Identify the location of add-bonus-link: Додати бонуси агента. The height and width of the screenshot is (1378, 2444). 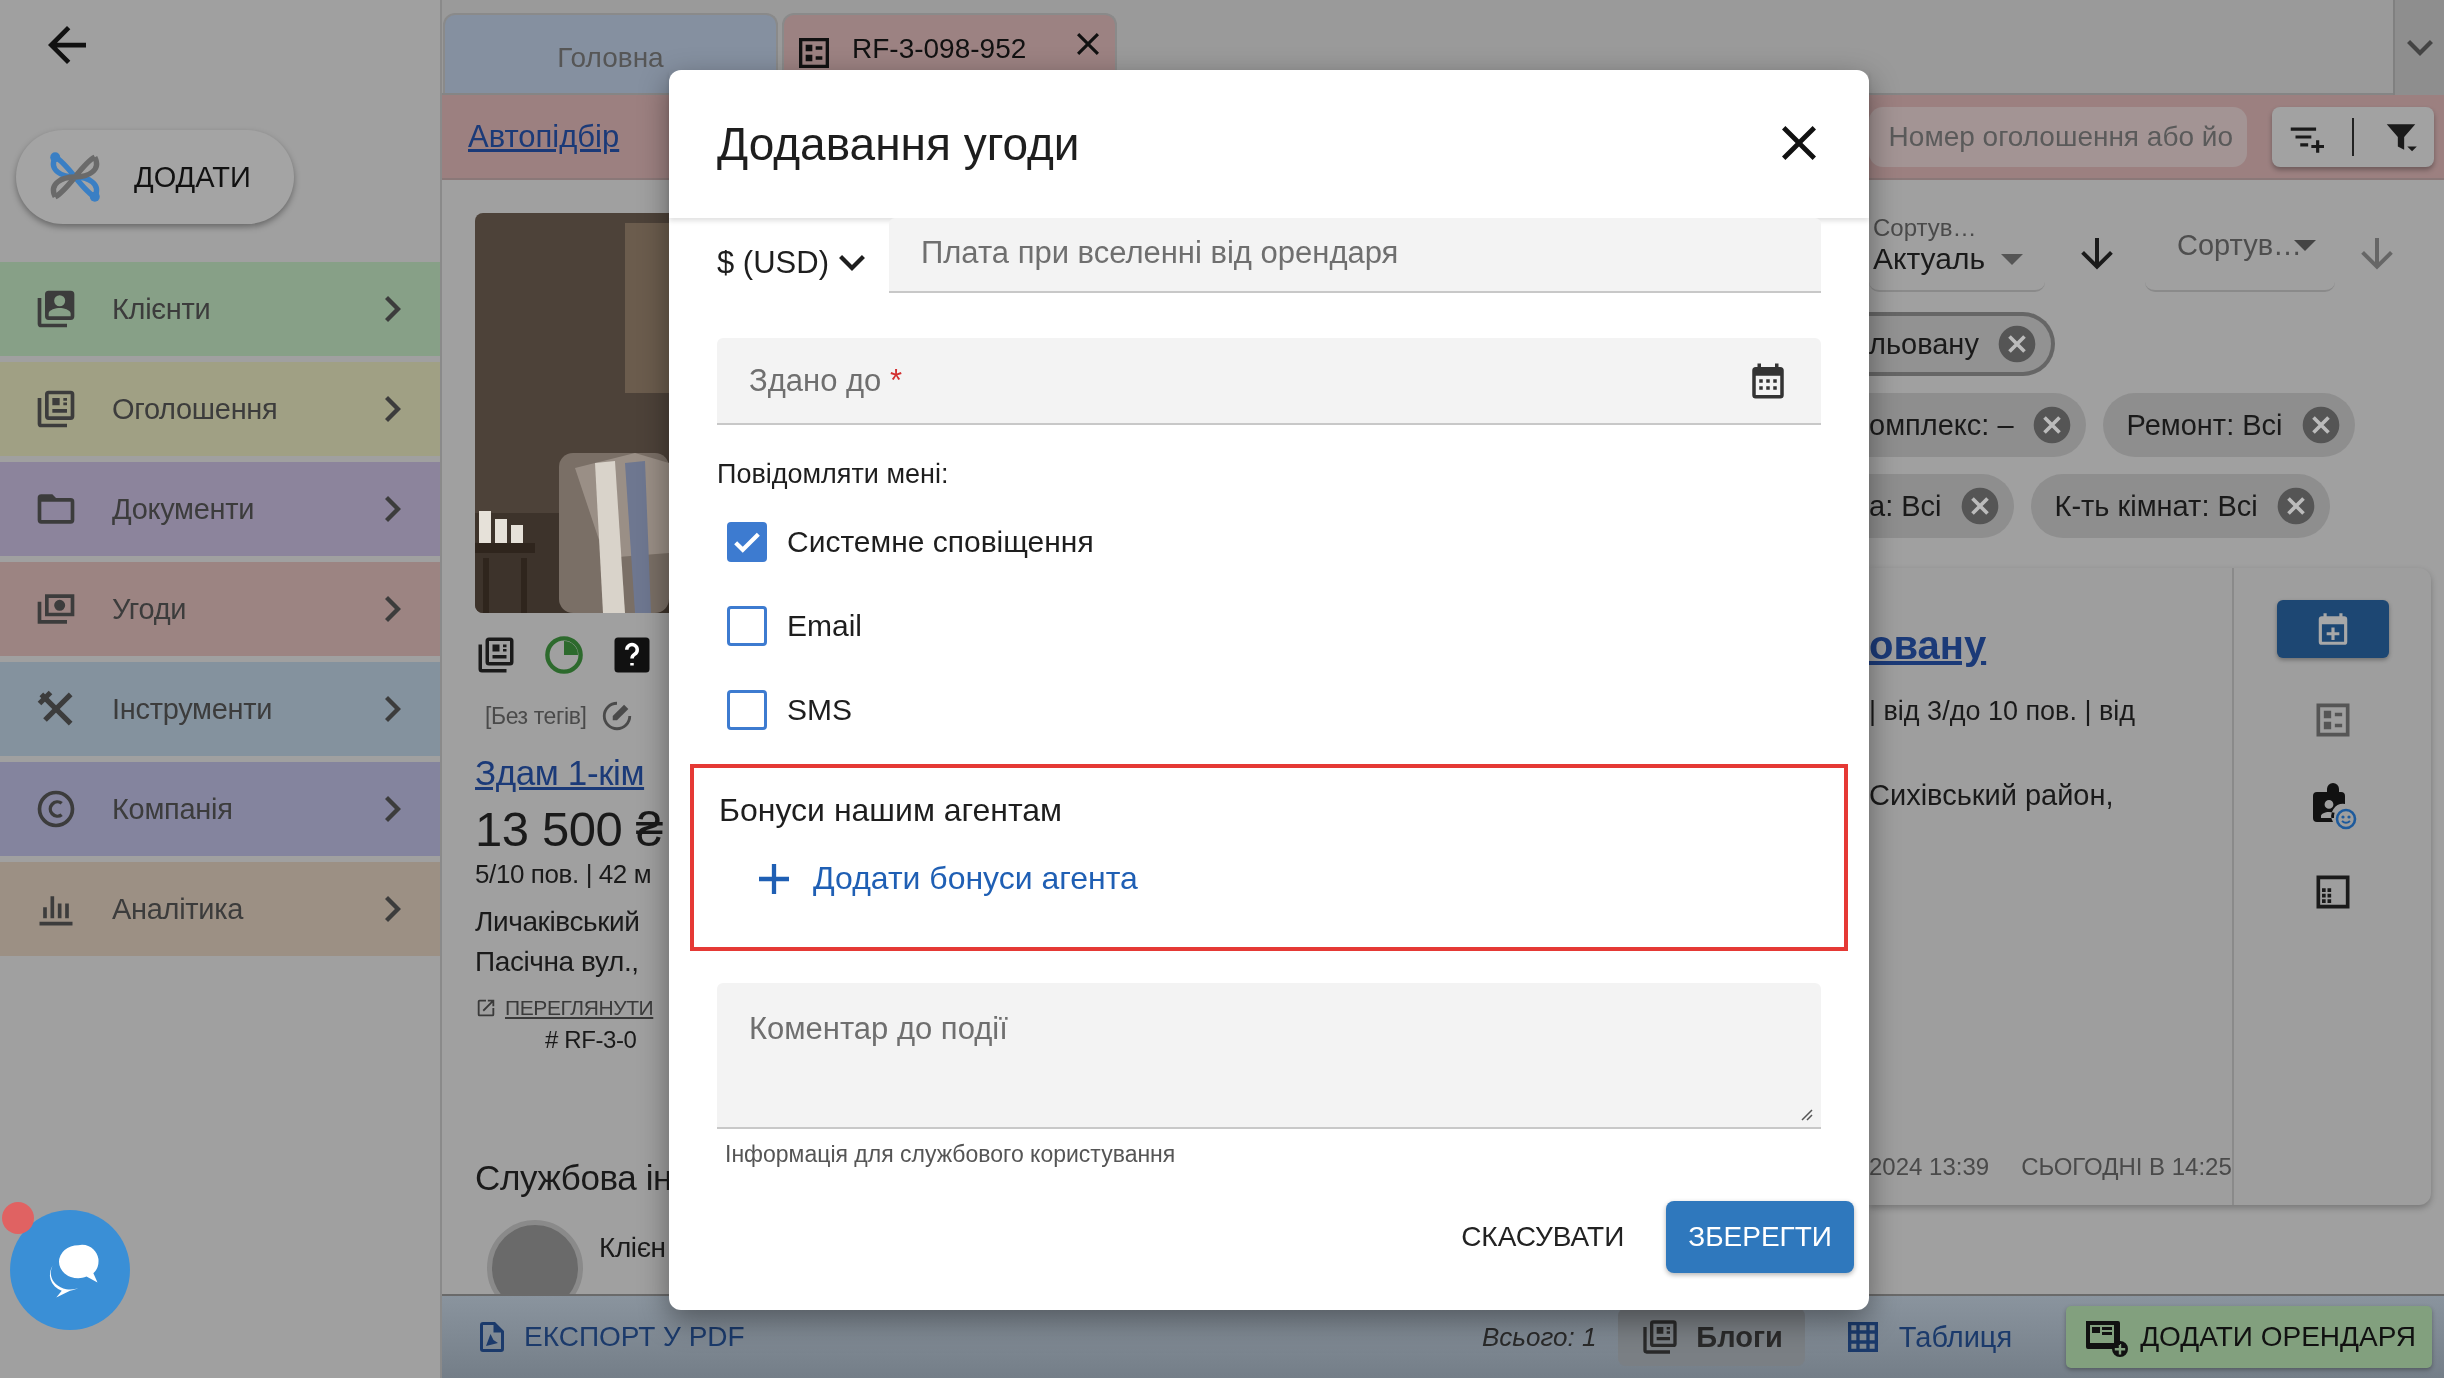
(931, 878).